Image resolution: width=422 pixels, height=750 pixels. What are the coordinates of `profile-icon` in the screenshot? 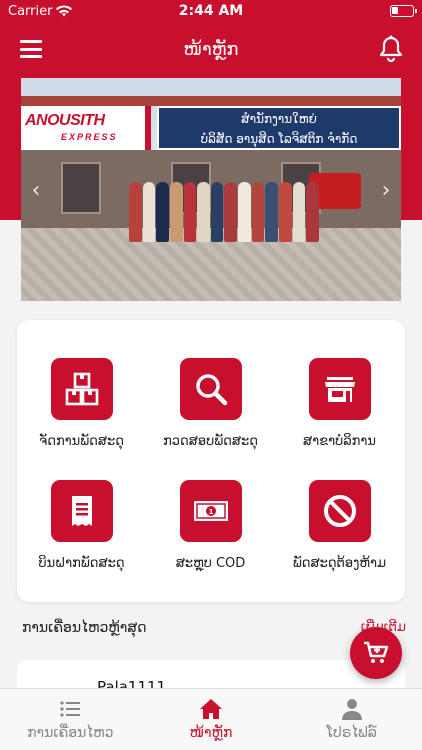 It's located at (351, 709).